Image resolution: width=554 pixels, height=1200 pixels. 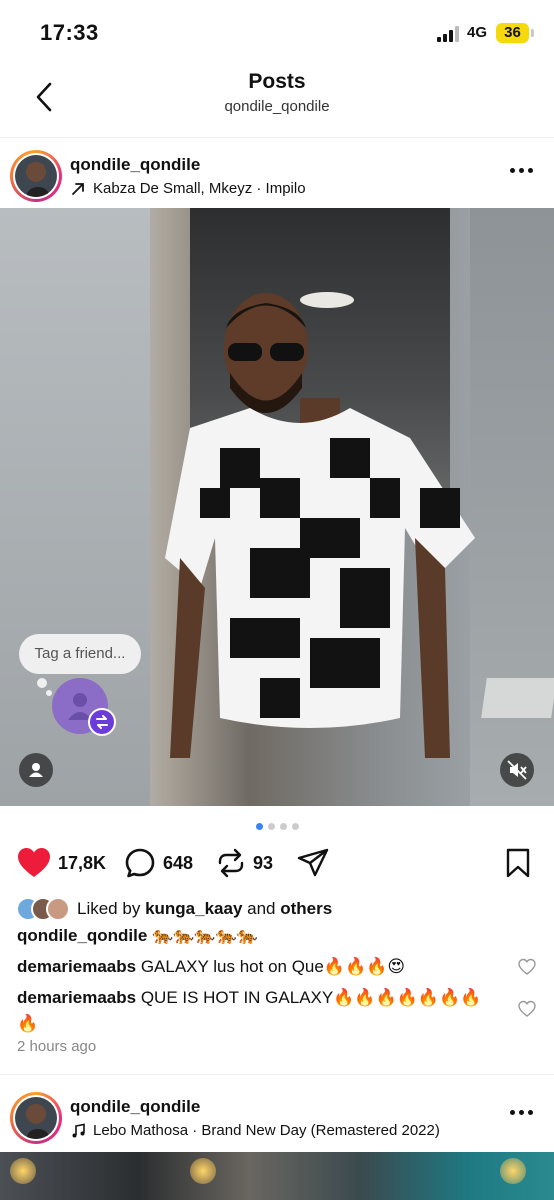 I want to click on liked-by-and: and, so click(x=261, y=908).